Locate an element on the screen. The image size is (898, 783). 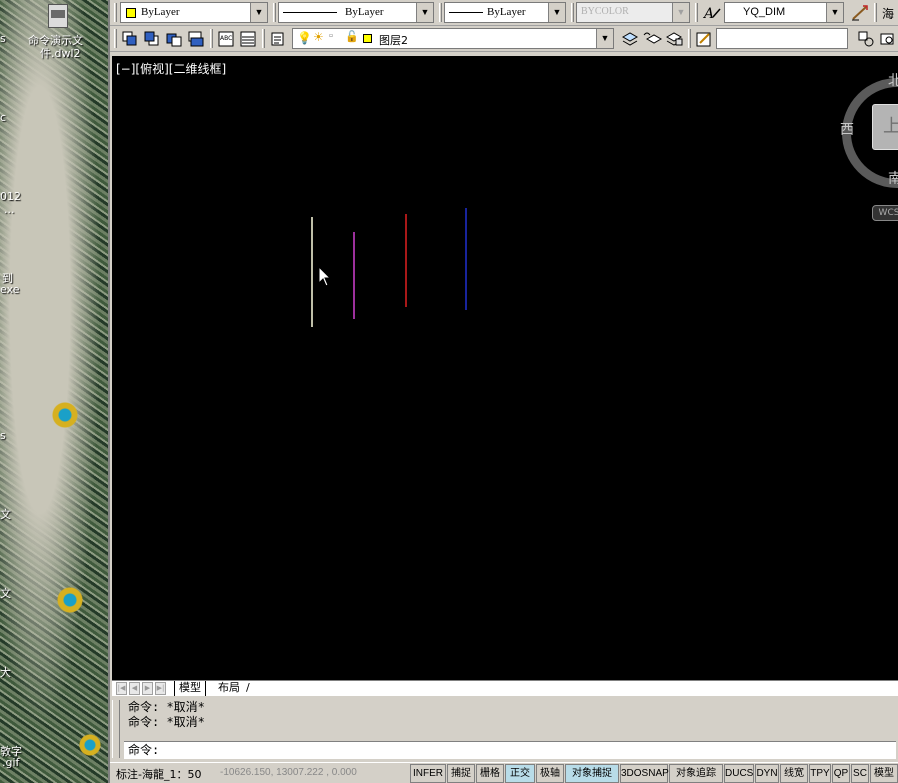
dimension-style-icon is located at coordinates (860, 13).